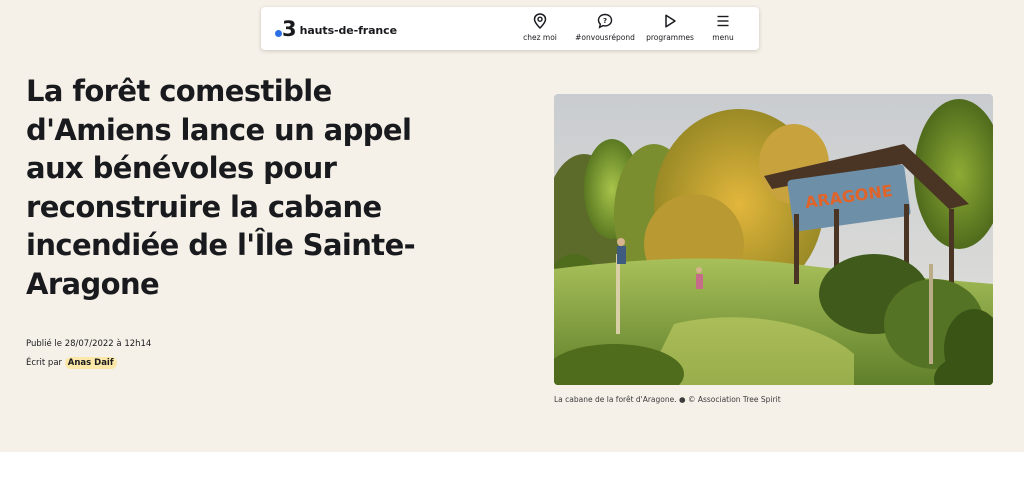 The image size is (1024, 487). I want to click on logo-number: 3, so click(289, 29).